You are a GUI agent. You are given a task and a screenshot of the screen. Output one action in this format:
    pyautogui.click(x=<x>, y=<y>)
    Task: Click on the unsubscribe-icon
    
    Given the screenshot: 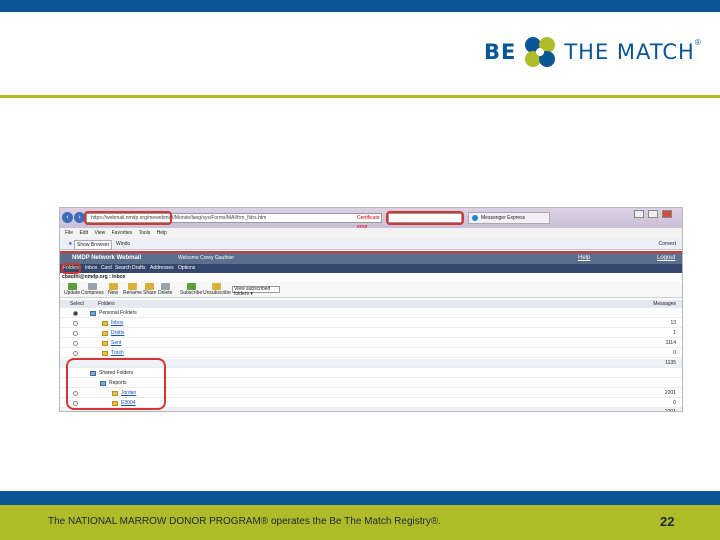 What is the action you would take?
    pyautogui.click(x=217, y=286)
    